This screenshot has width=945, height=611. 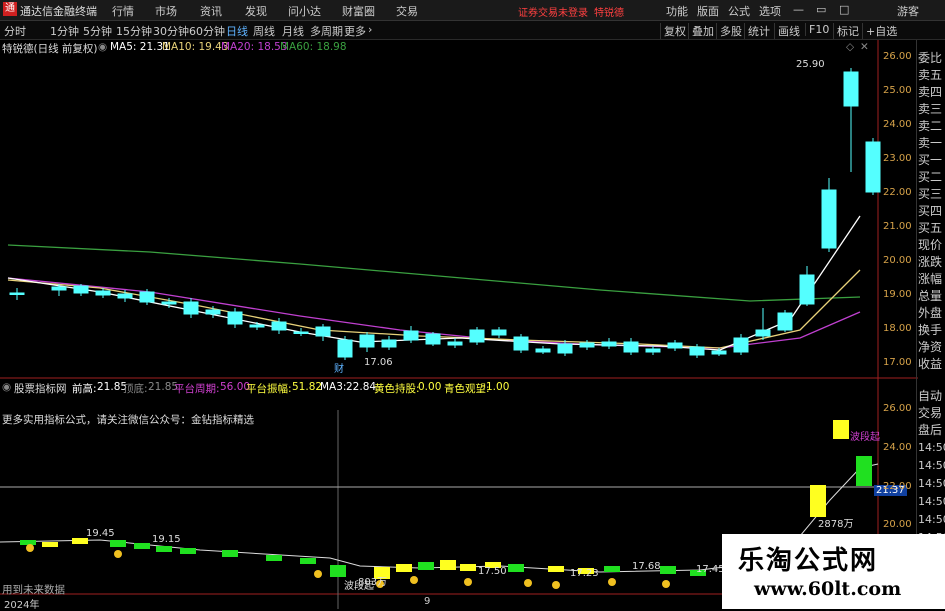 What do you see at coordinates (304, 11) in the screenshot?
I see `menu-item-ask: 问小达` at bounding box center [304, 11].